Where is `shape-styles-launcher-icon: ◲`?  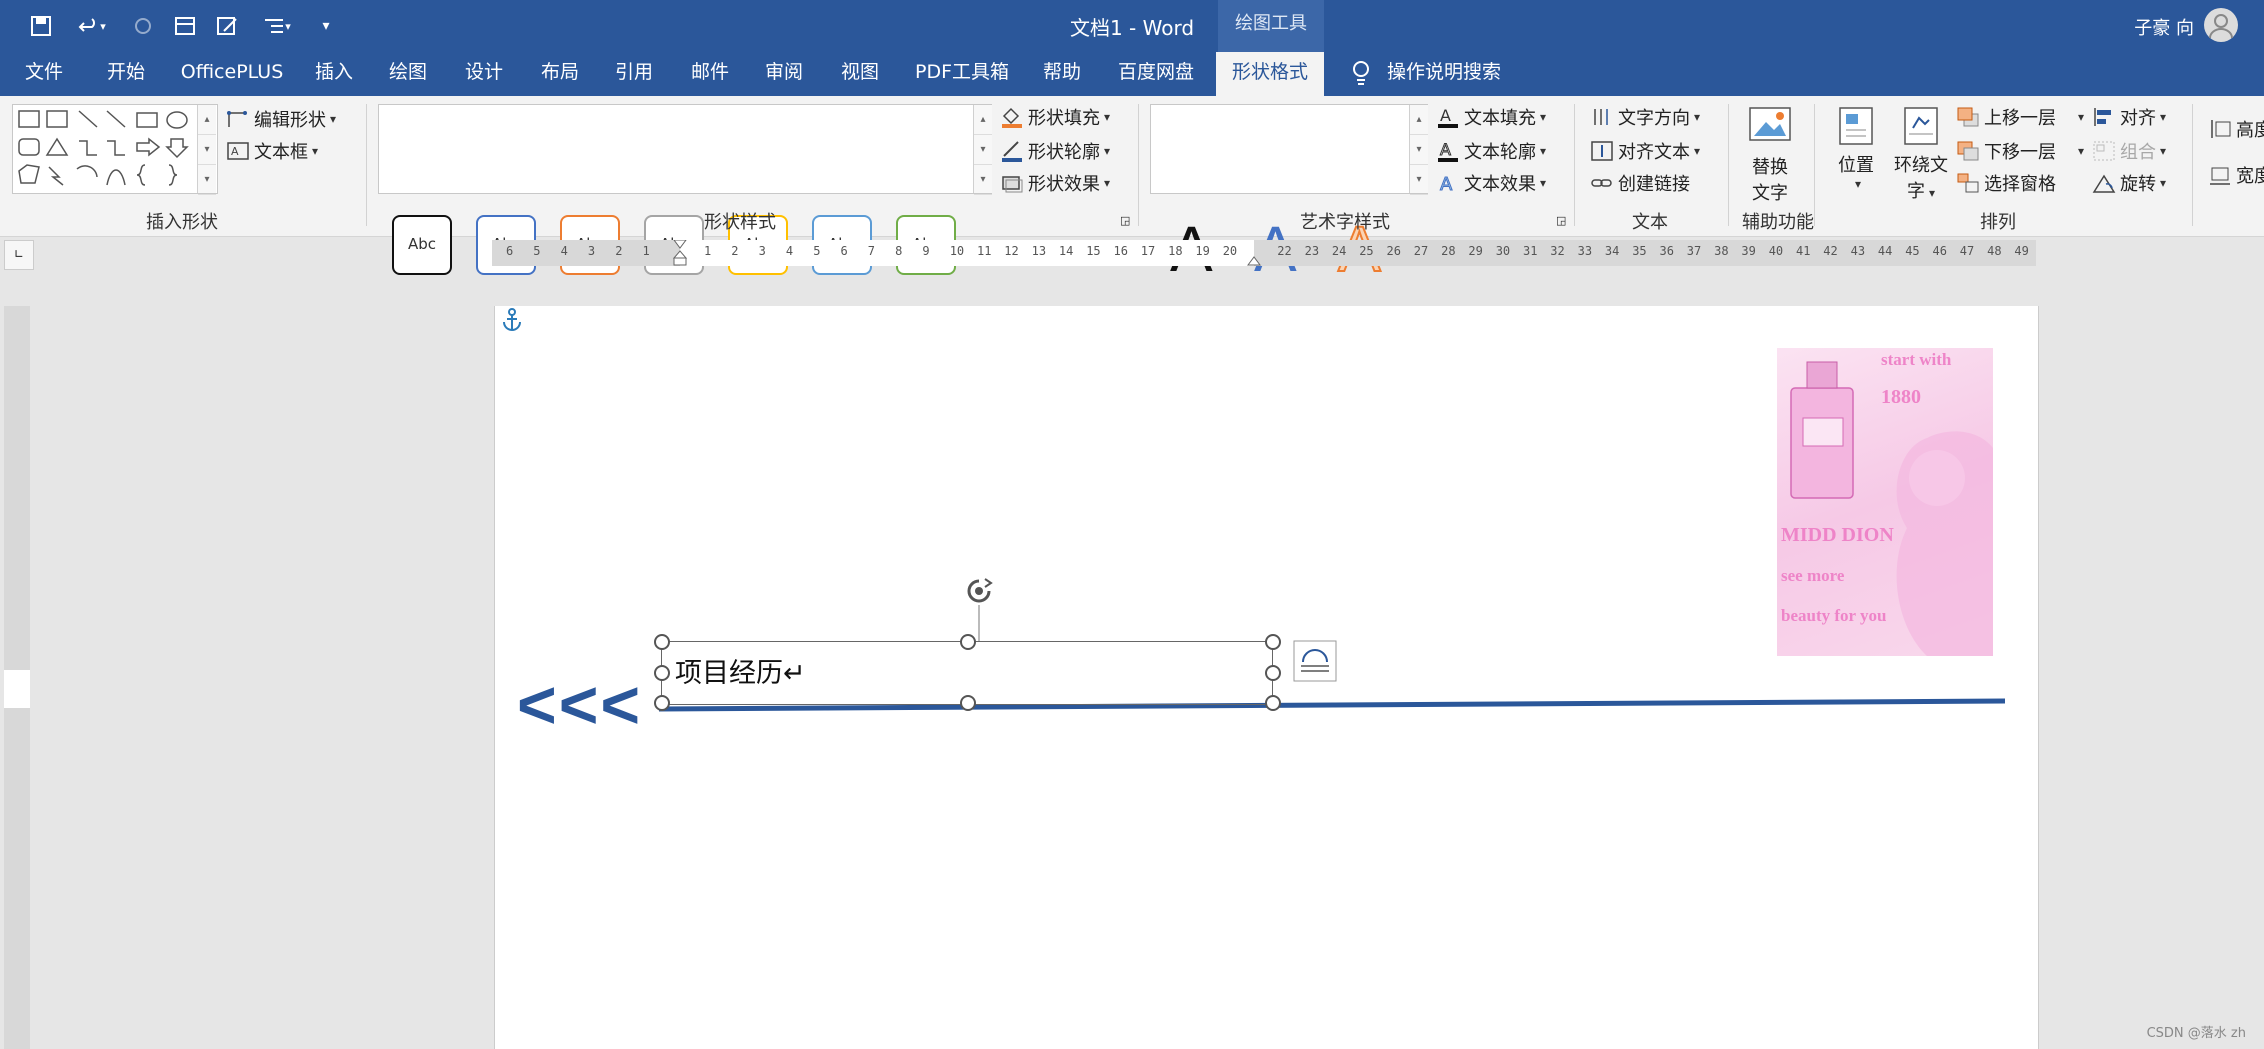 shape-styles-launcher-icon: ◲ is located at coordinates (1125, 220).